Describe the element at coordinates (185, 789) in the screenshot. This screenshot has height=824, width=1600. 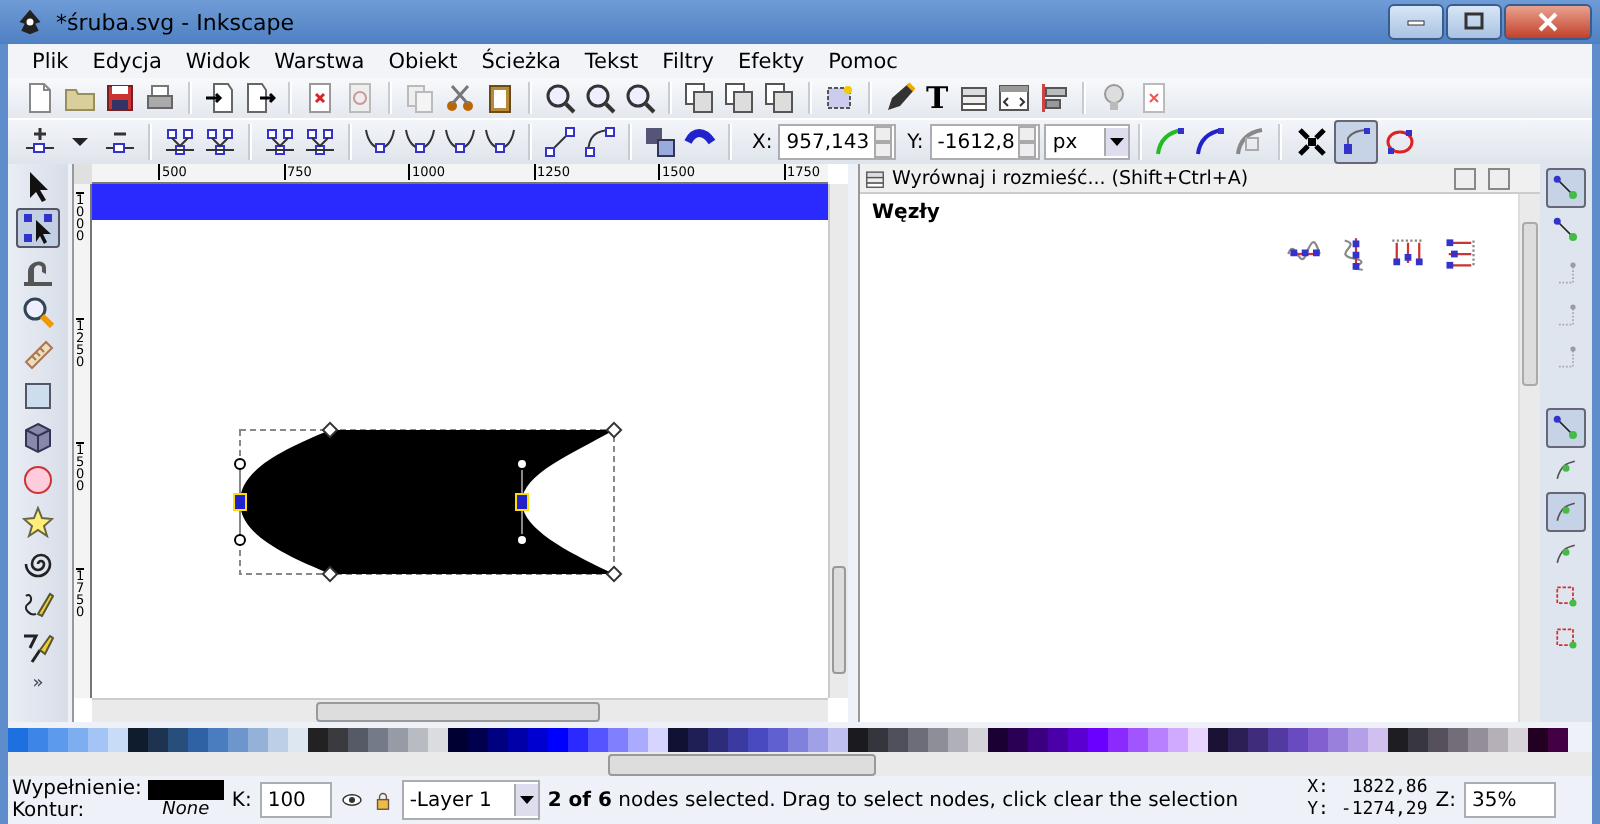
I see `fill-swatch` at that location.